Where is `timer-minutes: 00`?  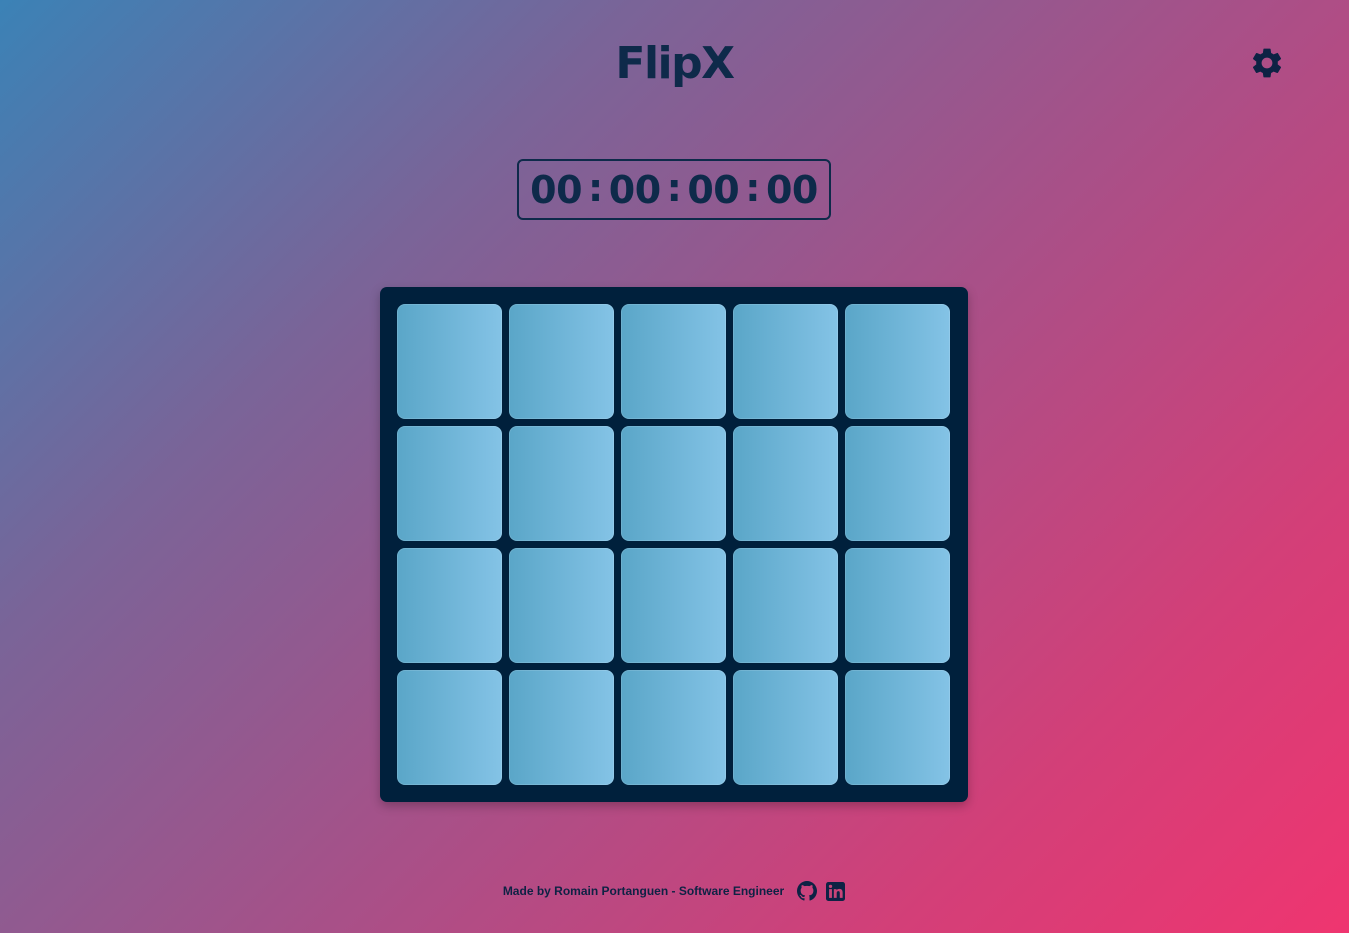 timer-minutes: 00 is located at coordinates (634, 189).